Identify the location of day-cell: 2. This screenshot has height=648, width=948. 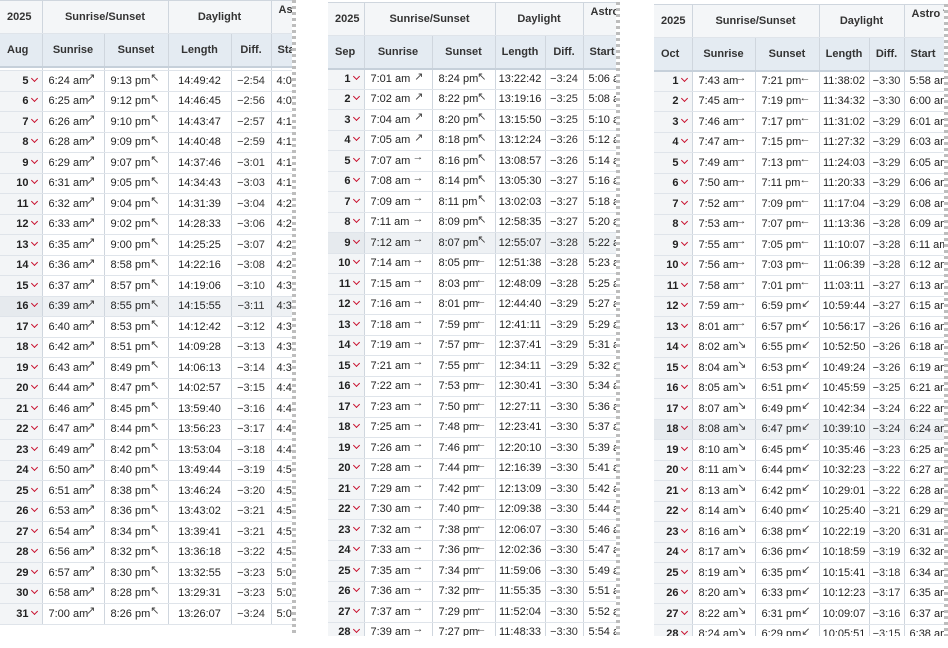
(346, 99).